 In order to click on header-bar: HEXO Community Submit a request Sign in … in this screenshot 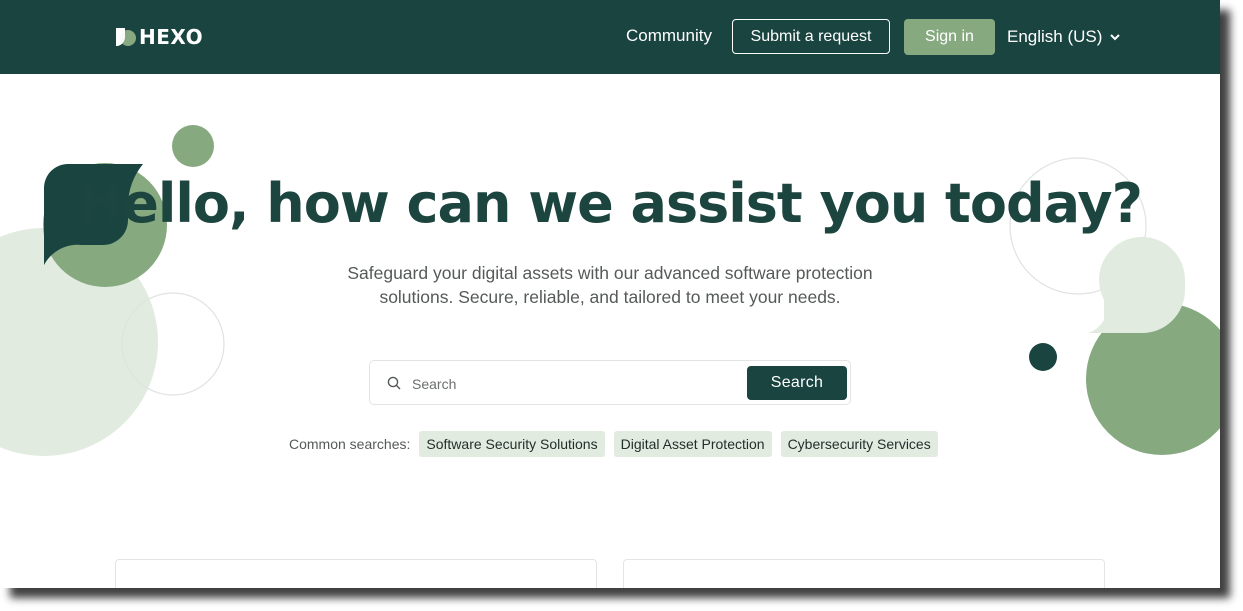, I will do `click(610, 37)`.